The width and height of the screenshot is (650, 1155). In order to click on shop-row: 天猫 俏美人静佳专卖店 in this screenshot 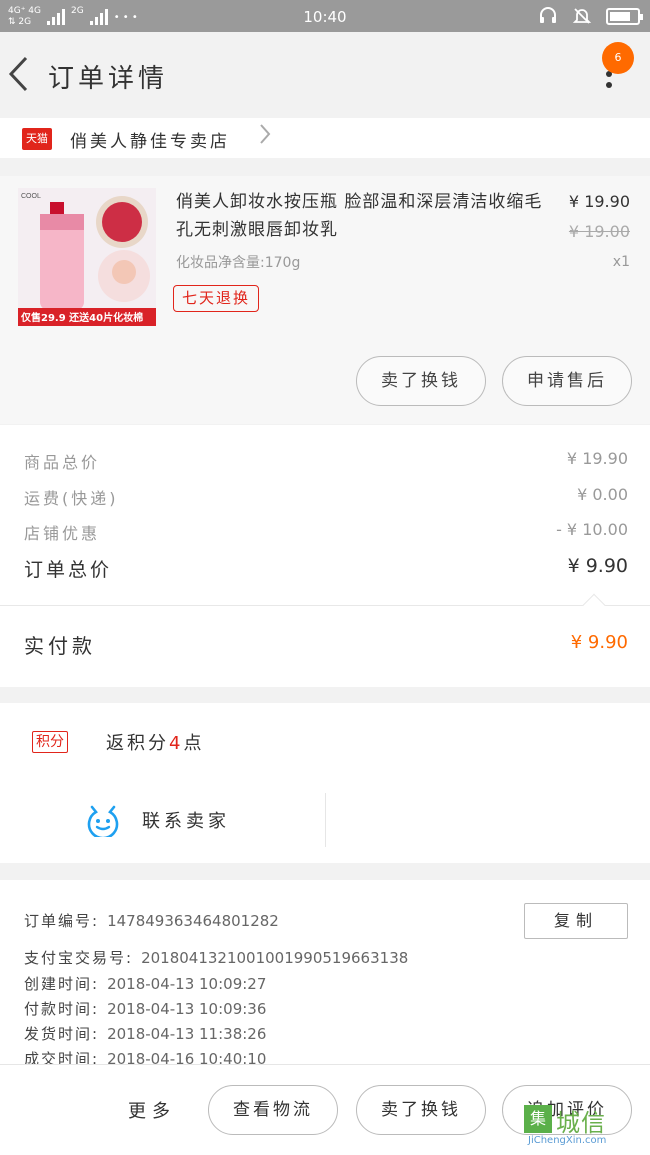, I will do `click(325, 138)`.